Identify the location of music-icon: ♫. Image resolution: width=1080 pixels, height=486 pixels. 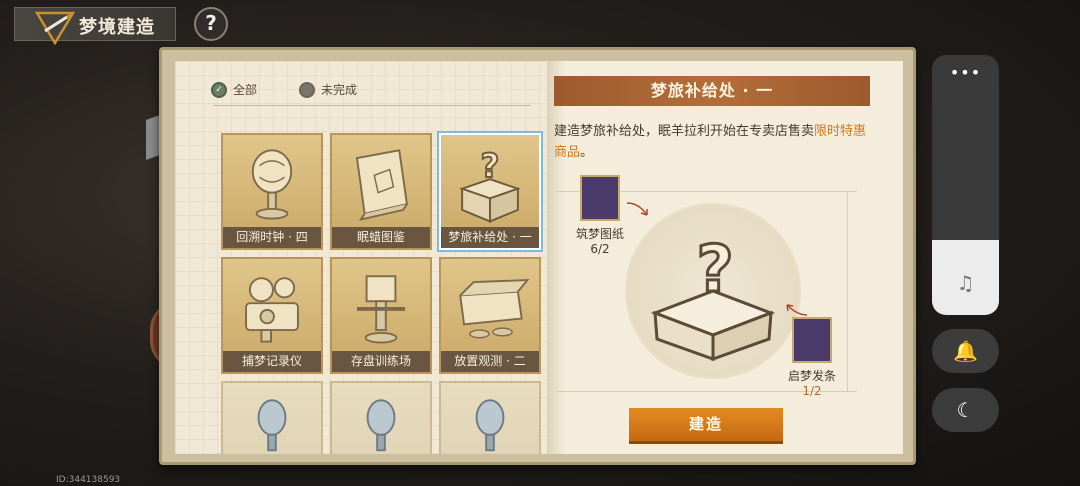
(965, 283).